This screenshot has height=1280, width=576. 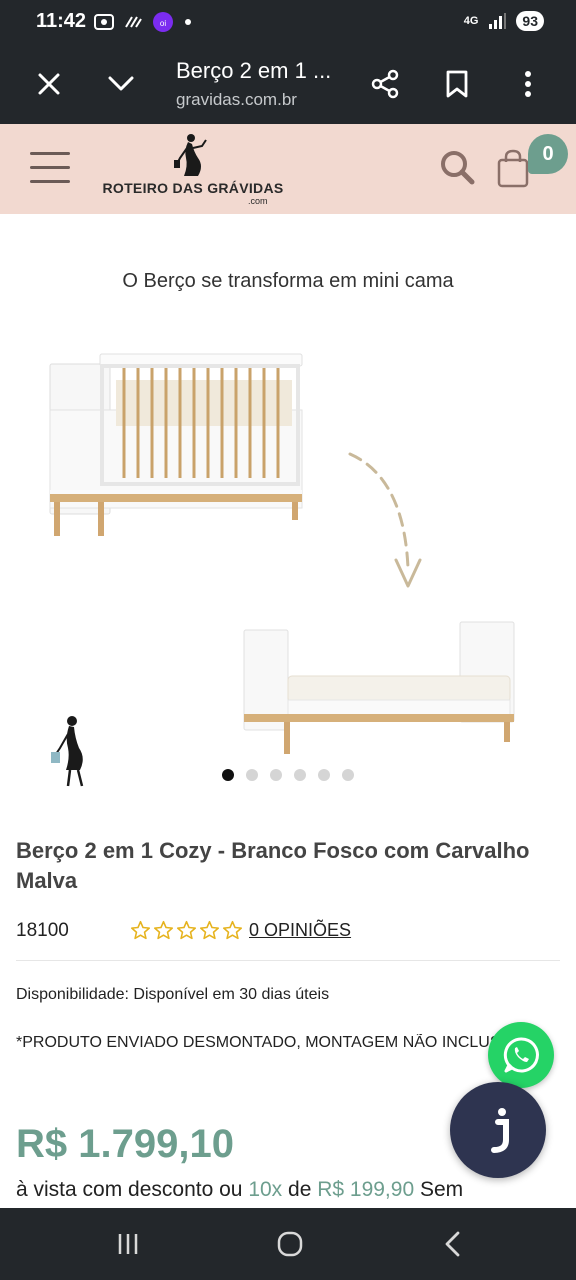 I want to click on divider, so click(x=288, y=960).